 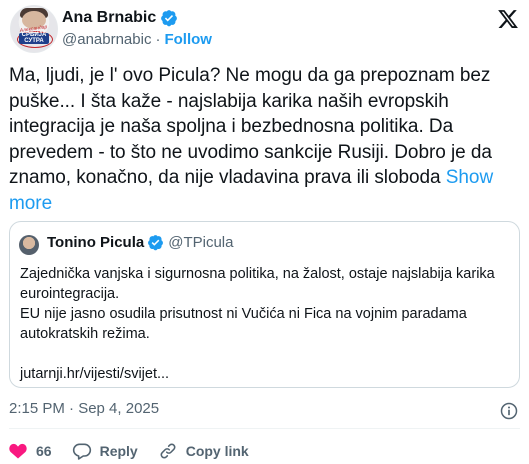 I want to click on author-name-row: Ana Brnabic, so click(x=120, y=18).